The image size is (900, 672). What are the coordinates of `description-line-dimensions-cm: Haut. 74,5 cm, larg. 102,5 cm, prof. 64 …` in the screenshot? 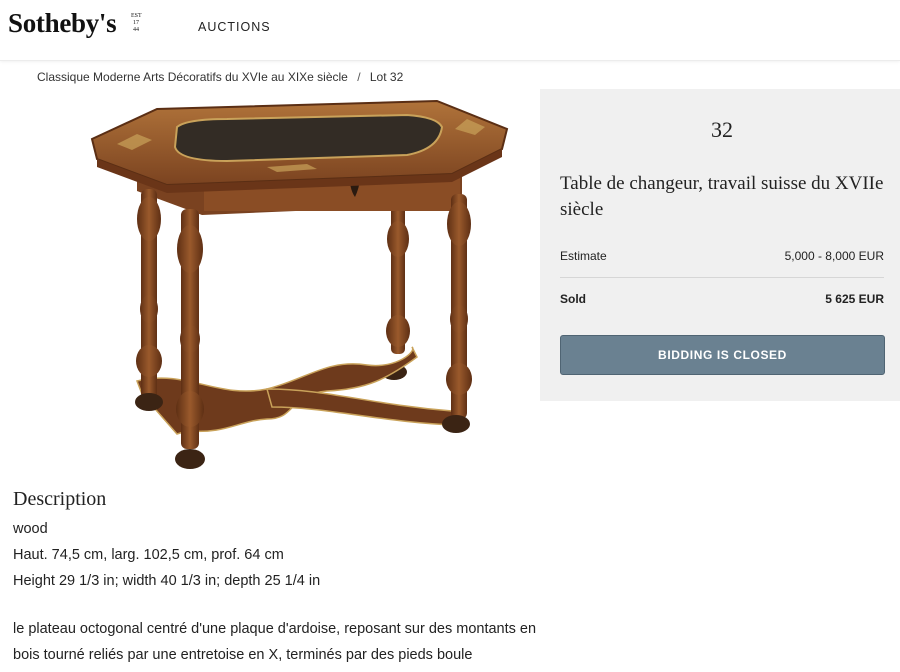 It's located at (148, 555).